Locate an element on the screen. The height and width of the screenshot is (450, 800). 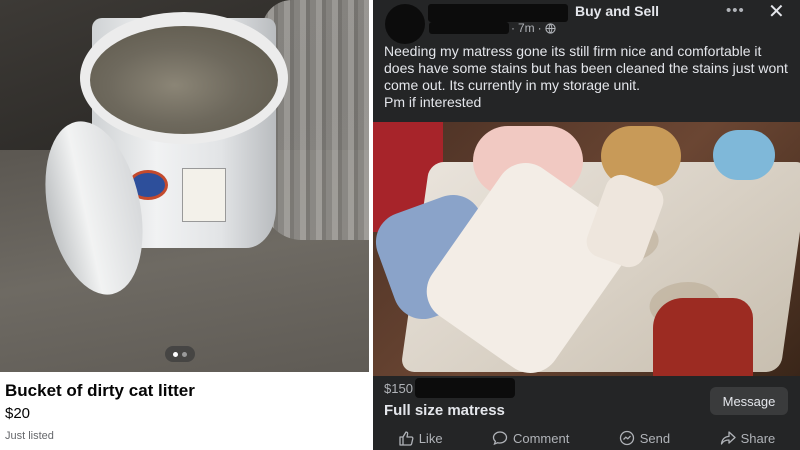
photo-dot-active is located at coordinates (175, 354).